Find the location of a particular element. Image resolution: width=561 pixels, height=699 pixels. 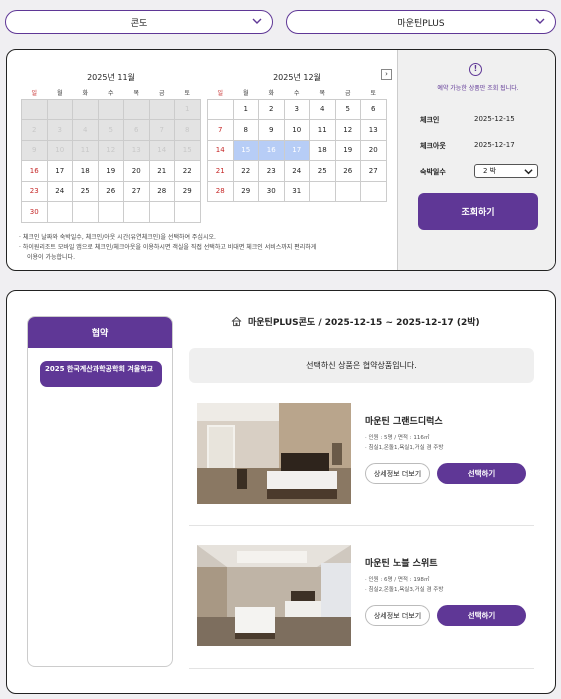

weekday-header: 월 is located at coordinates (245, 94).